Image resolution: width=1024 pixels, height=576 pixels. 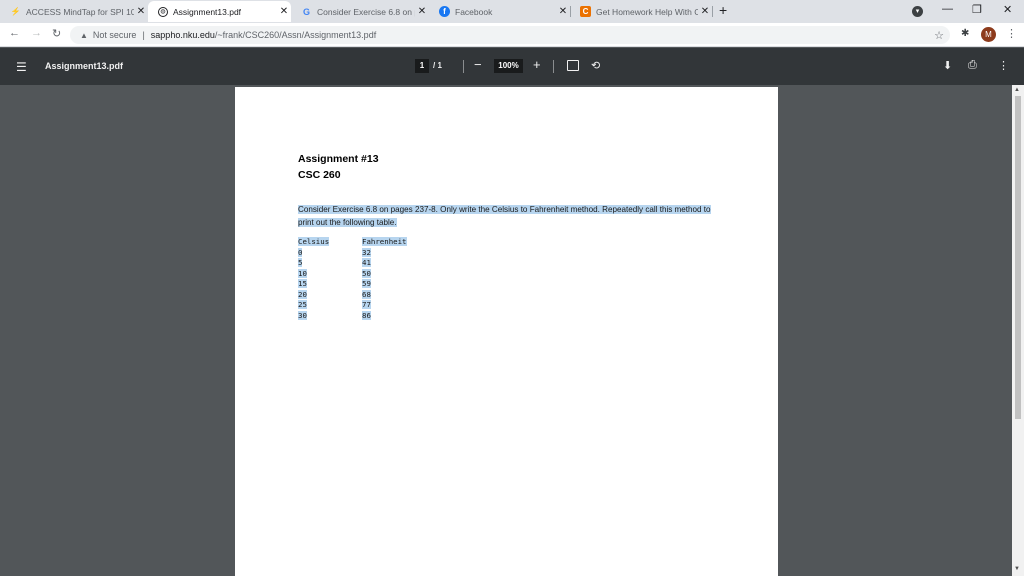 I want to click on fahrenheit-cell: 41, so click(x=366, y=262).